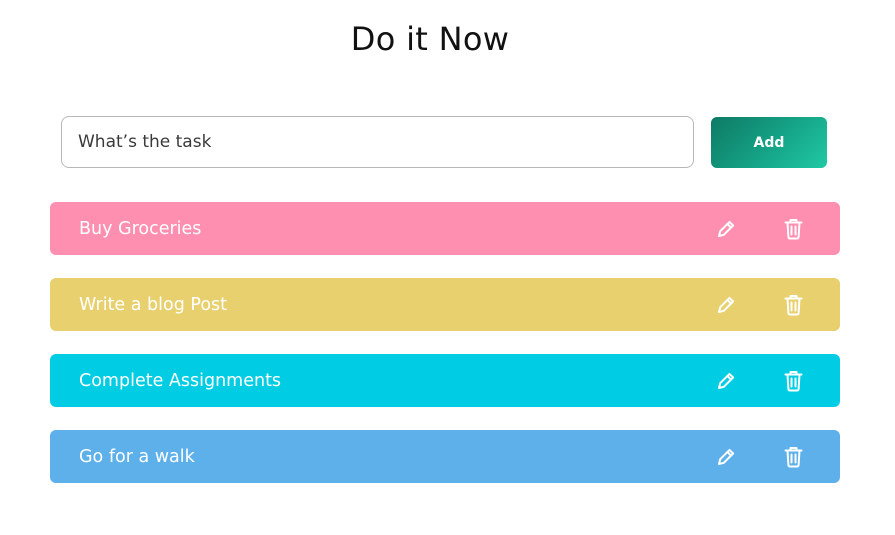  Describe the element at coordinates (180, 381) in the screenshot. I see `task-label: Complete Assignments` at that location.